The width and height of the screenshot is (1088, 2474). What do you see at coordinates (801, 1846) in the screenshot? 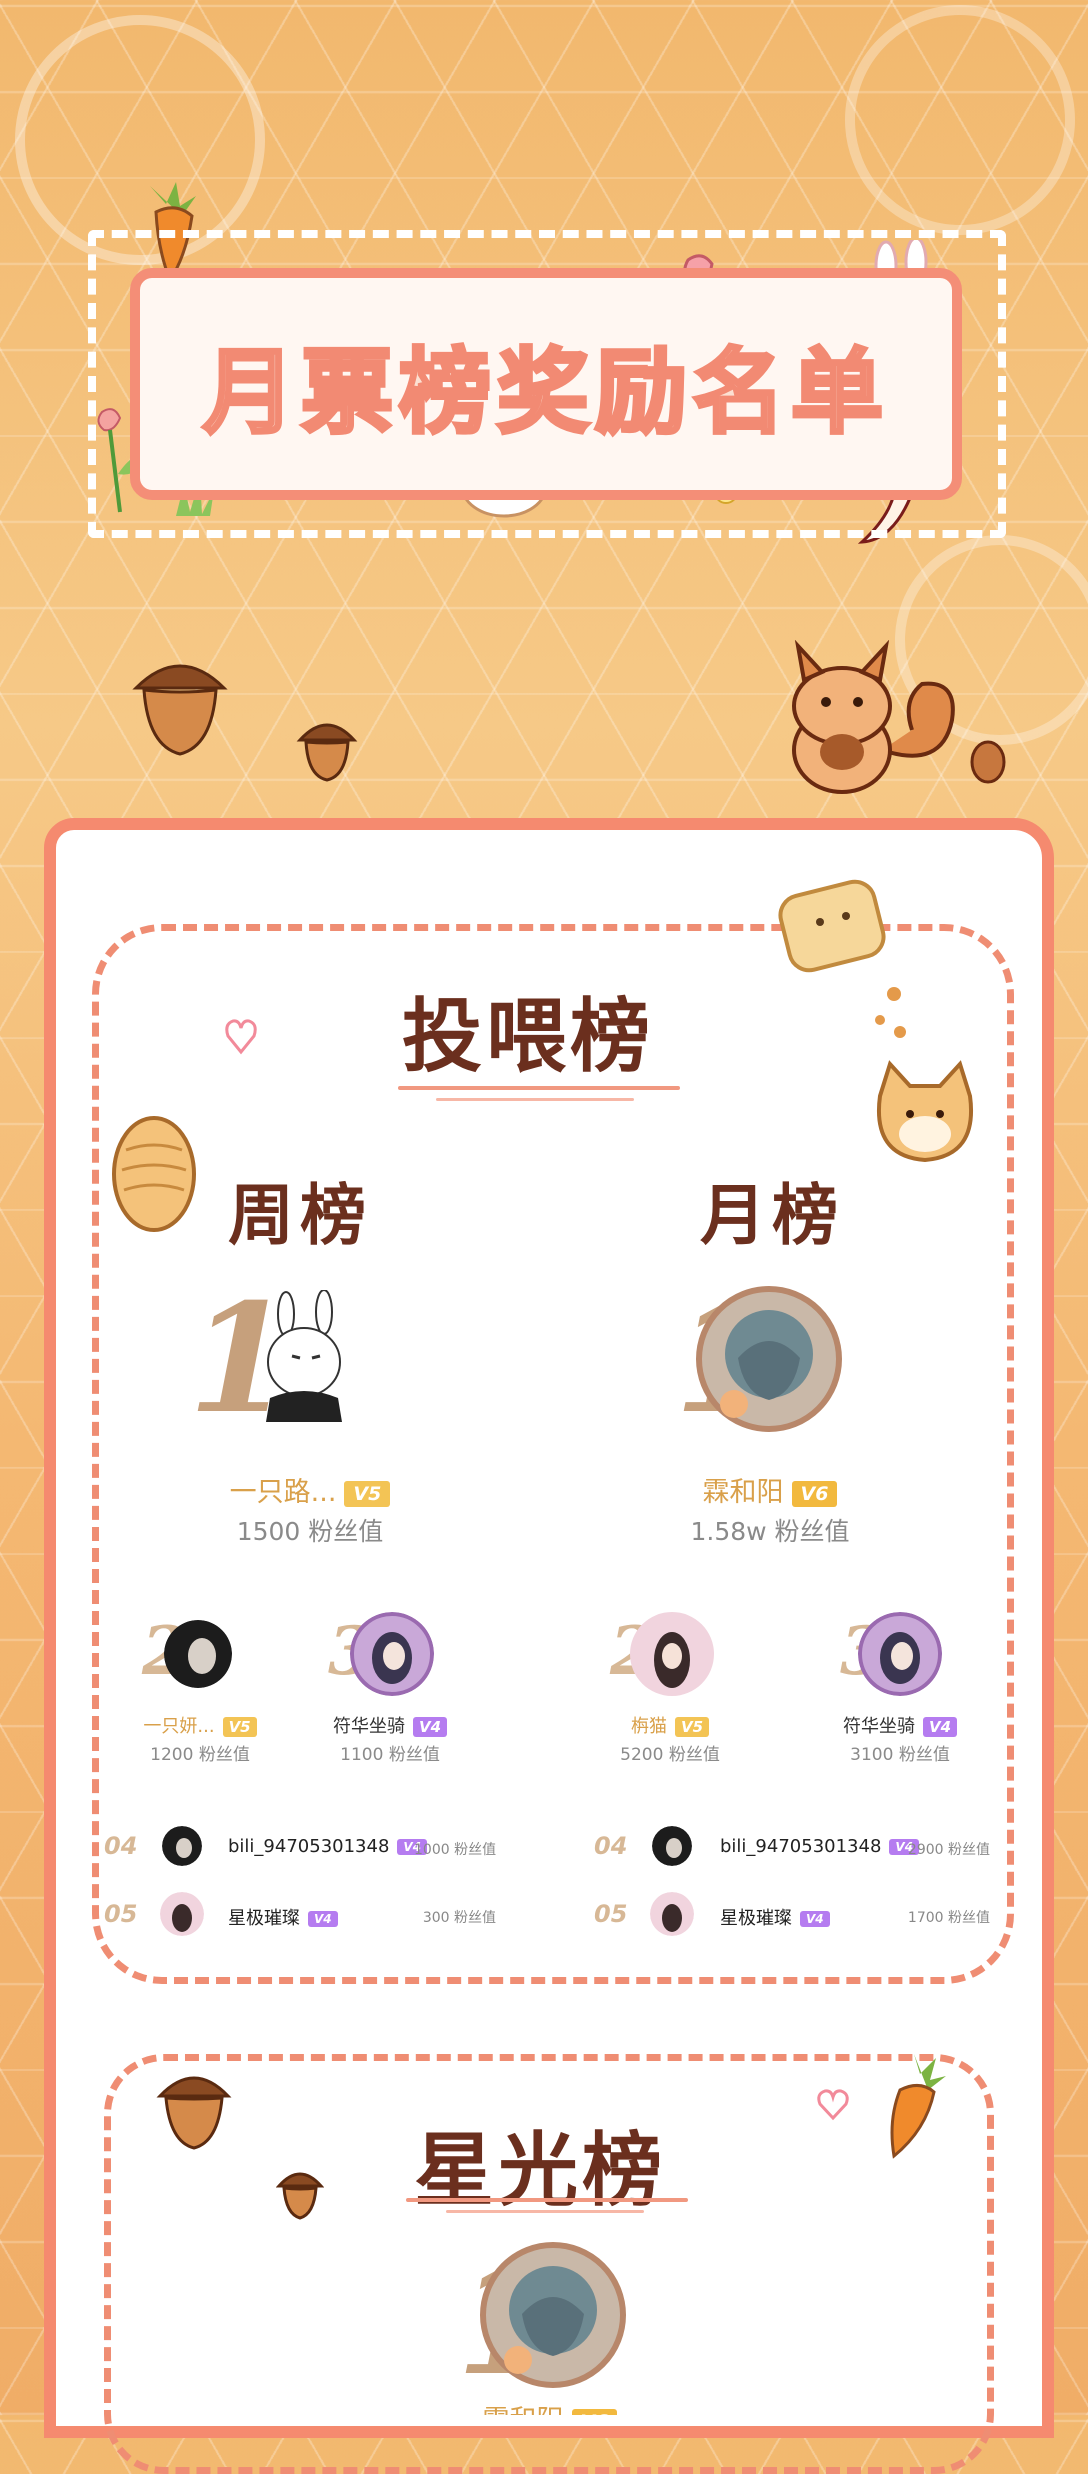
I see `monthly-rank4-name-text: bili_94705301348` at bounding box center [801, 1846].